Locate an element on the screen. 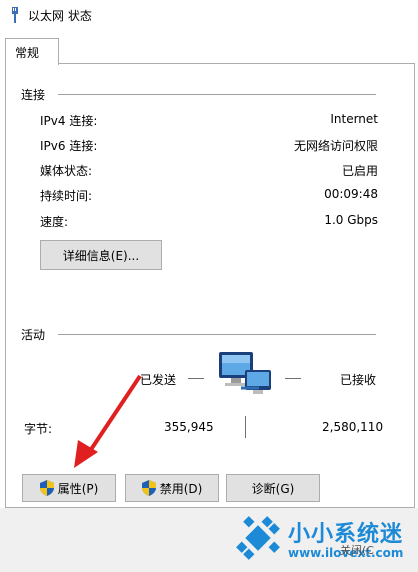  red-arrow-annotation is located at coordinates (108, 421).